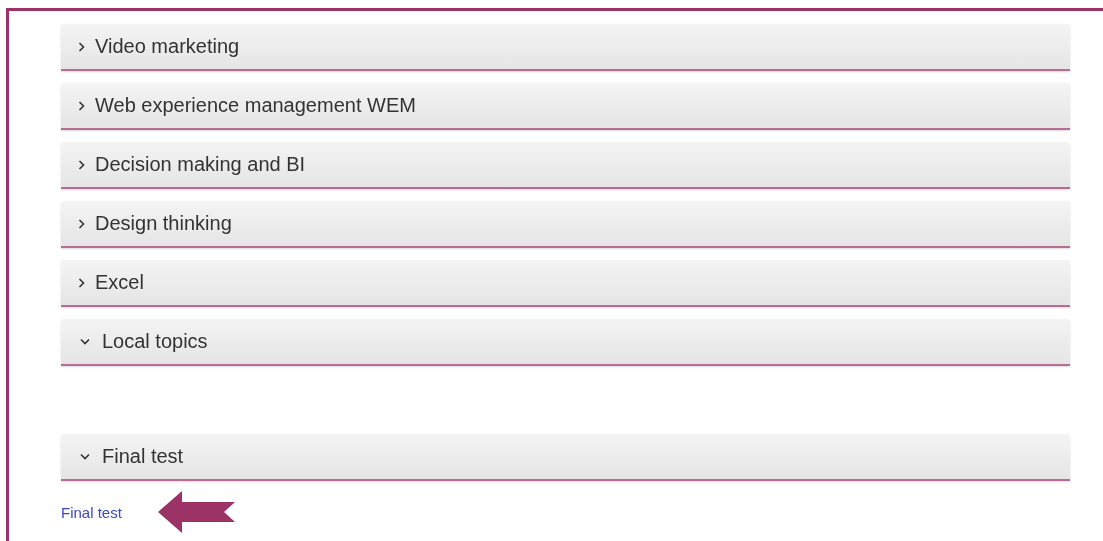 Image resolution: width=1103 pixels, height=541 pixels. Describe the element at coordinates (565, 165) in the screenshot. I see `accordion-header: Decision making and BI` at that location.